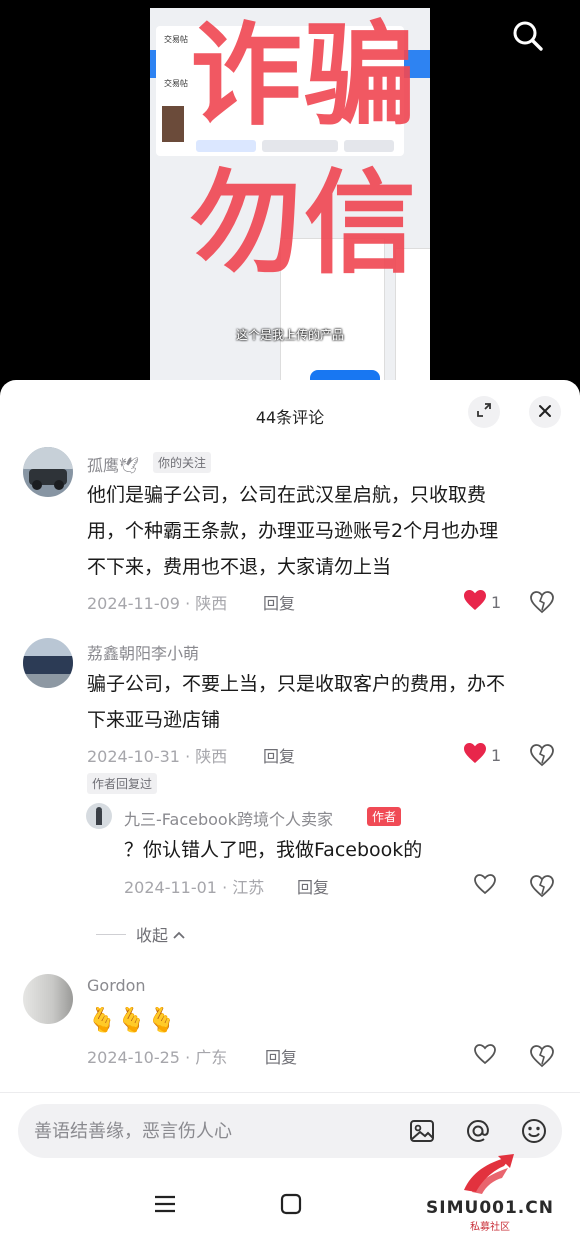 The width and height of the screenshot is (580, 1238). What do you see at coordinates (173, 124) in the screenshot?
I see `fb-product-thumb` at bounding box center [173, 124].